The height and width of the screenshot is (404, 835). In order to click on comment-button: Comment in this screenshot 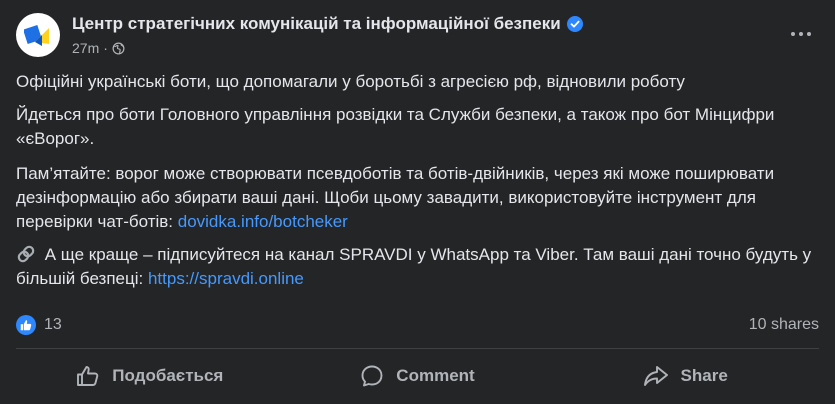, I will do `click(418, 376)`.